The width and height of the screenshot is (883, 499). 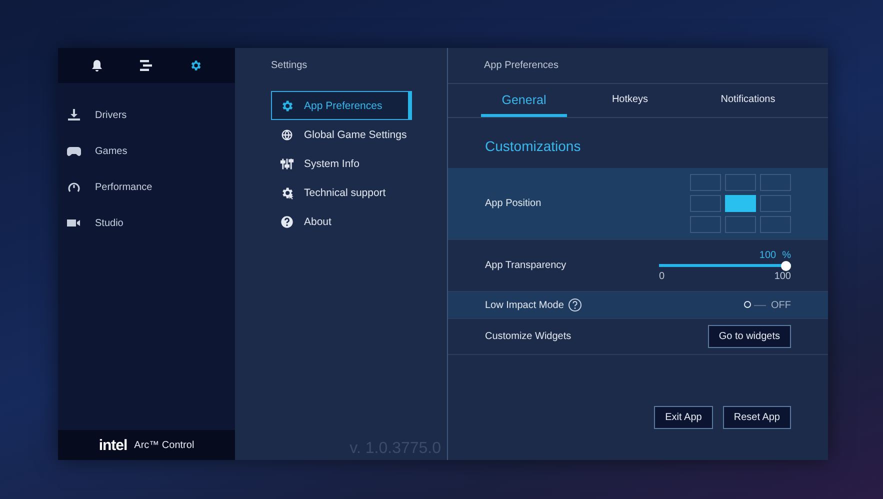 I want to click on settings-item: Technical support, so click(x=341, y=192).